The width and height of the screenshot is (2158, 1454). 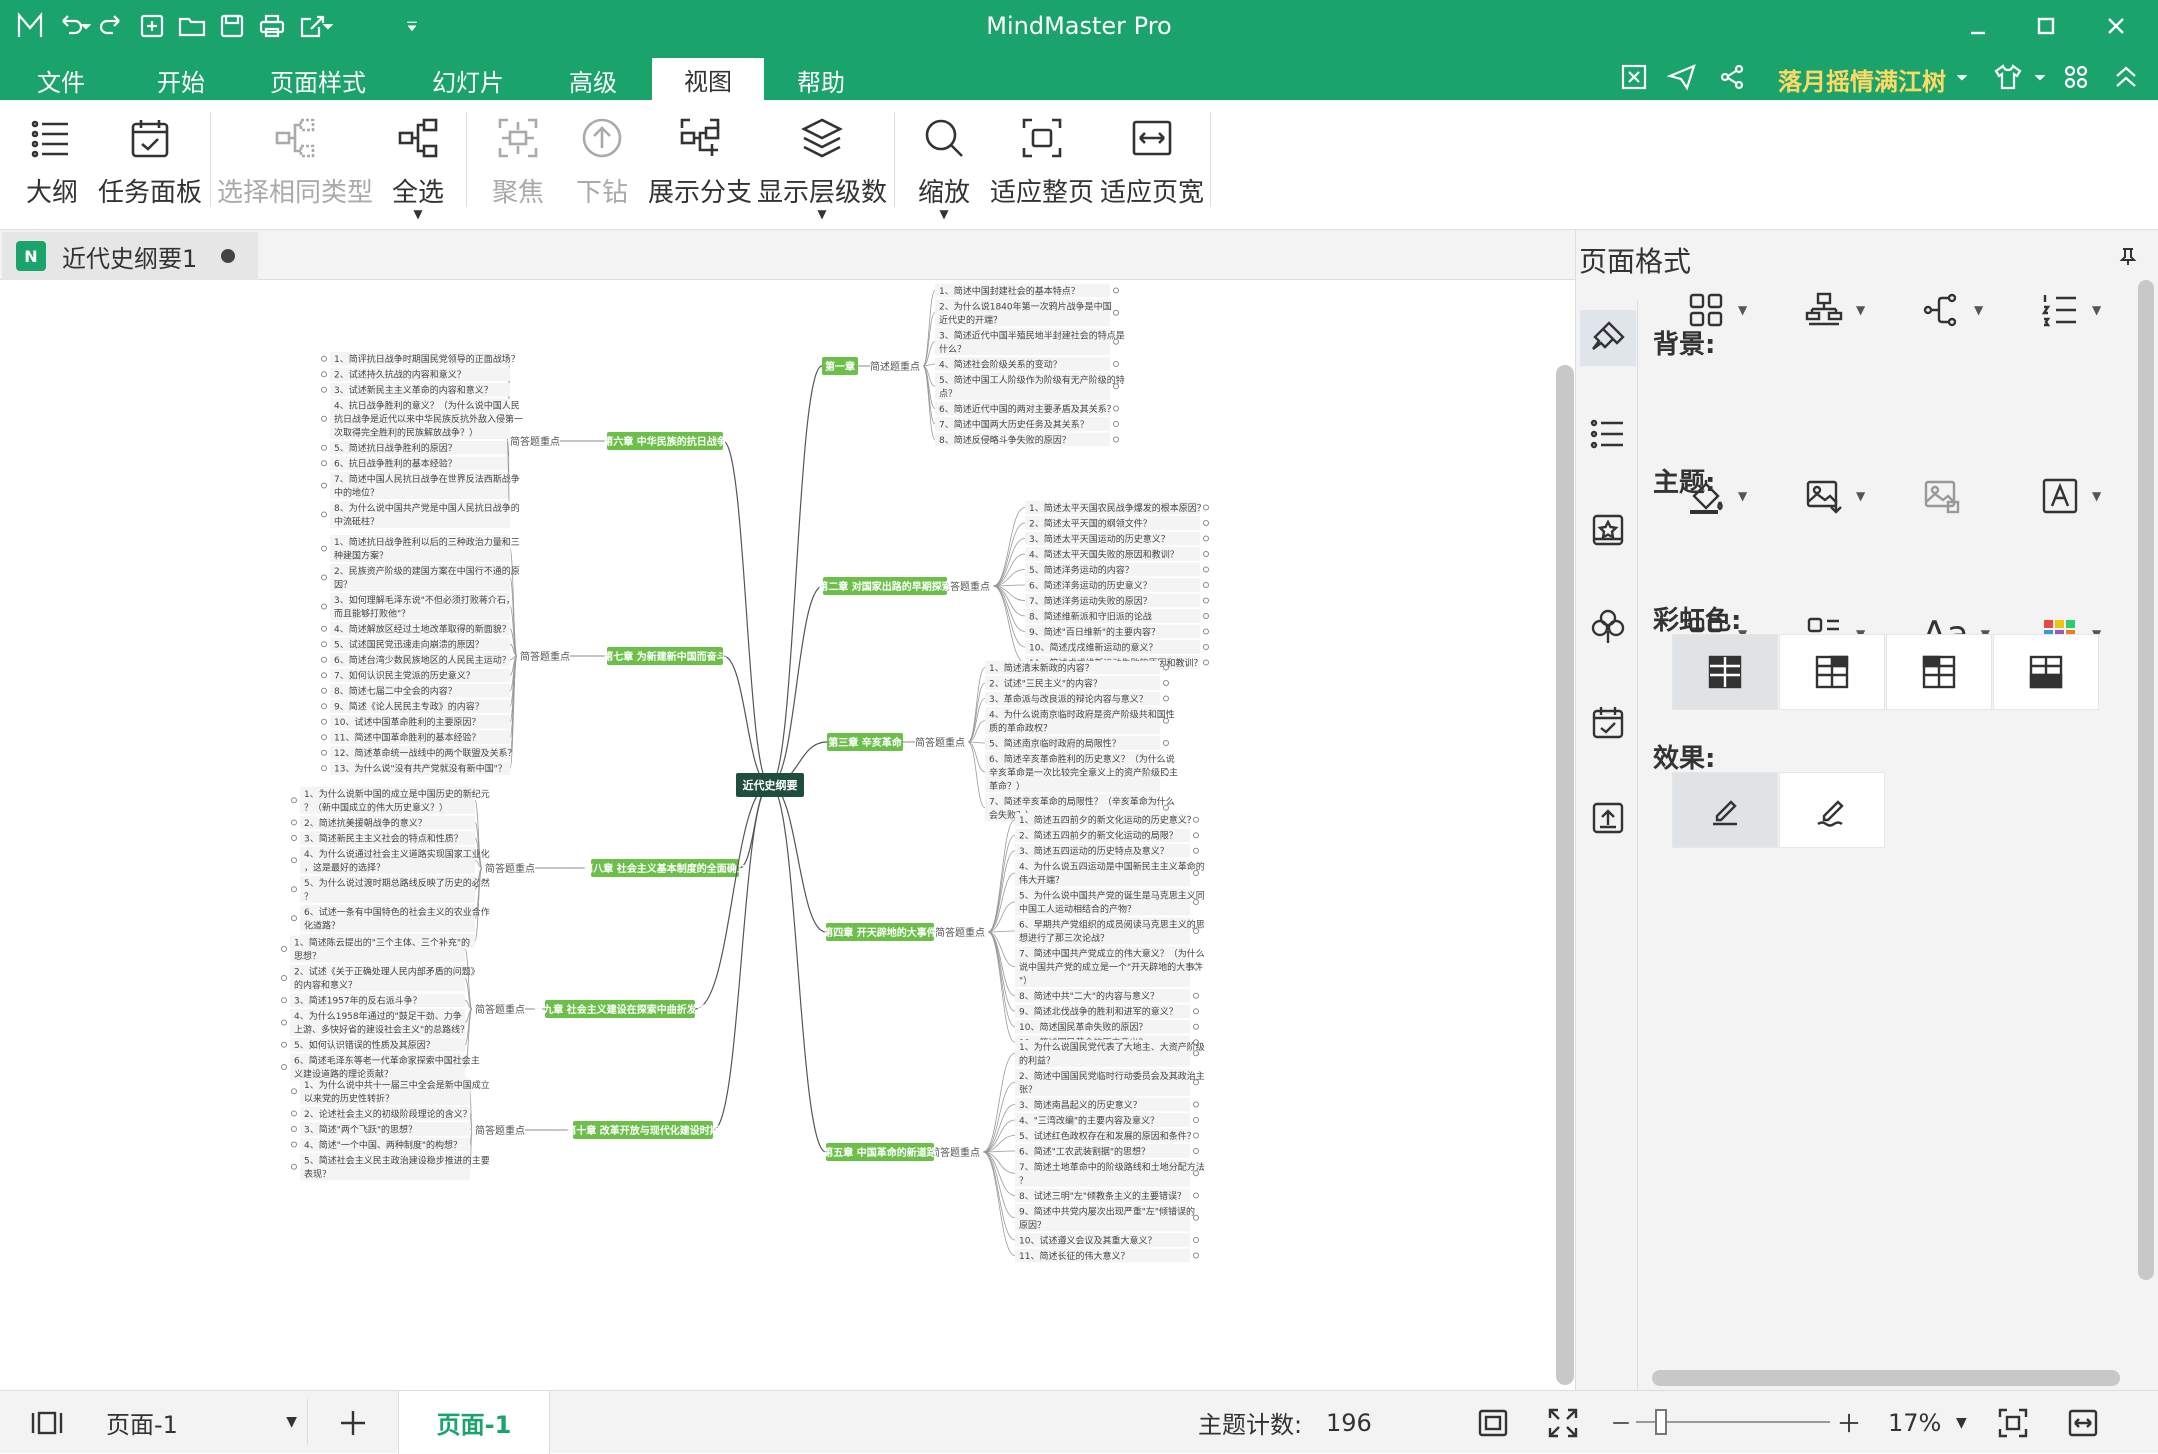 What do you see at coordinates (1084, 1151) in the screenshot?
I see `leaf-topic: 6、简述"工农武装割据"的思想？` at bounding box center [1084, 1151].